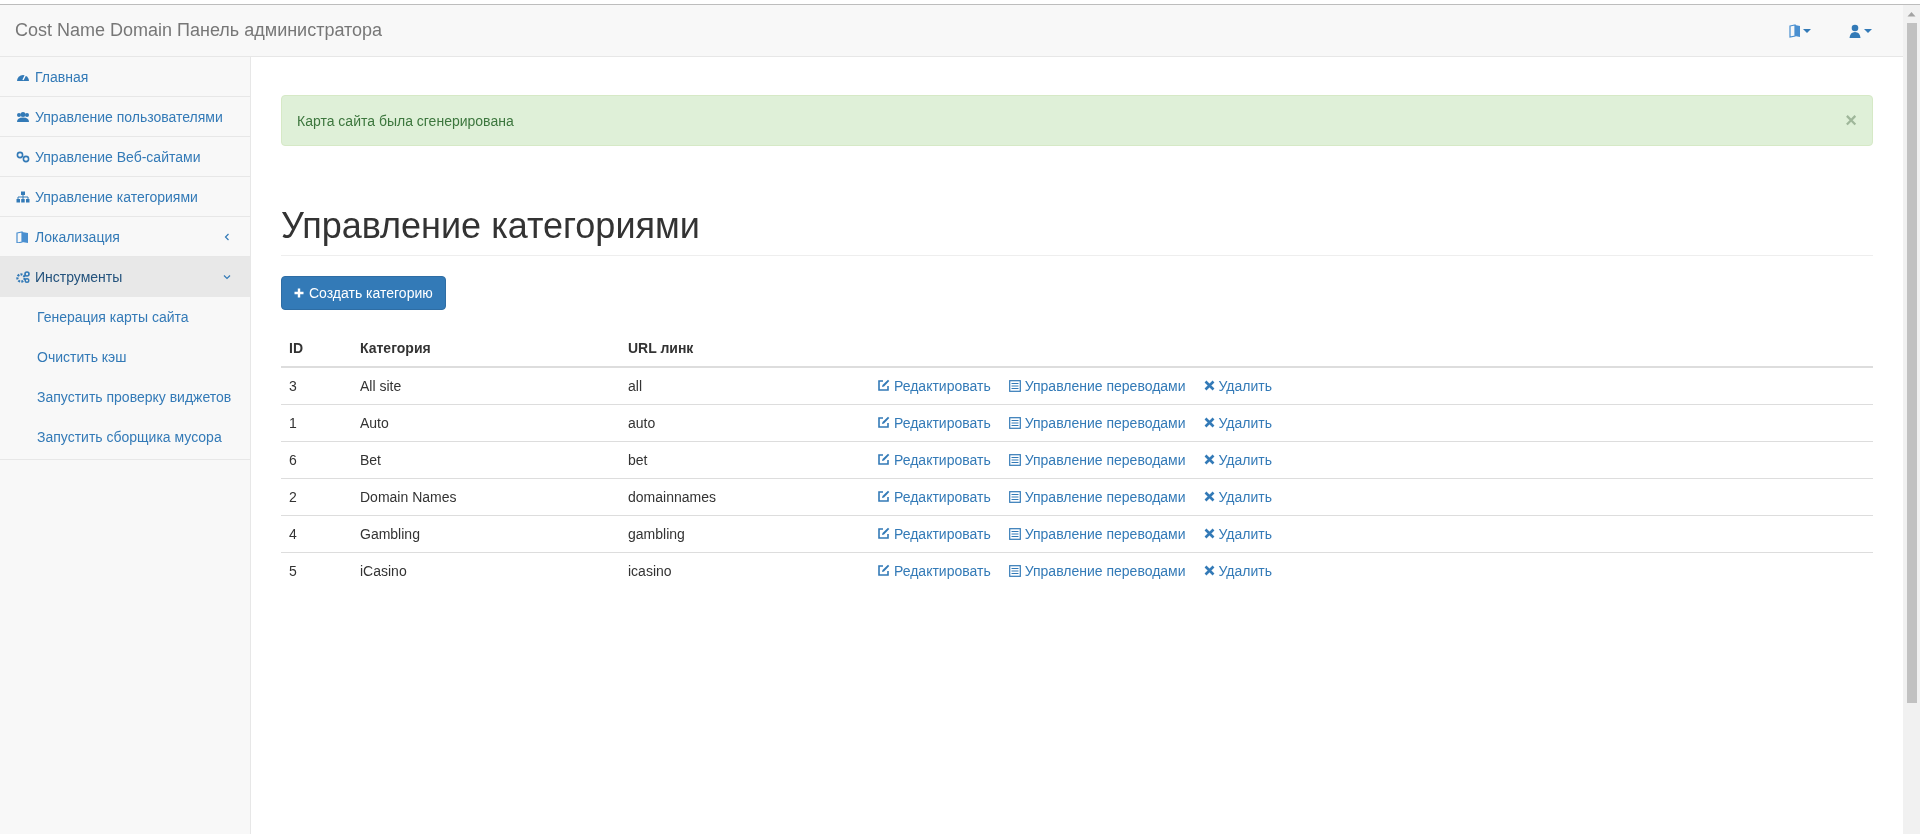  Describe the element at coordinates (316, 534) in the screenshot. I see `table-cell: 4` at that location.